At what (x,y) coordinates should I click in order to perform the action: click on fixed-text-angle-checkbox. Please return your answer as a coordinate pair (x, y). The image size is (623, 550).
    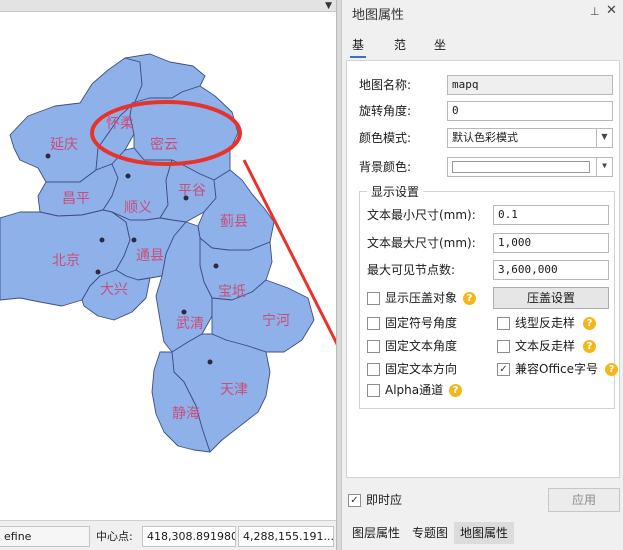
    Looking at the image, I should click on (373, 346).